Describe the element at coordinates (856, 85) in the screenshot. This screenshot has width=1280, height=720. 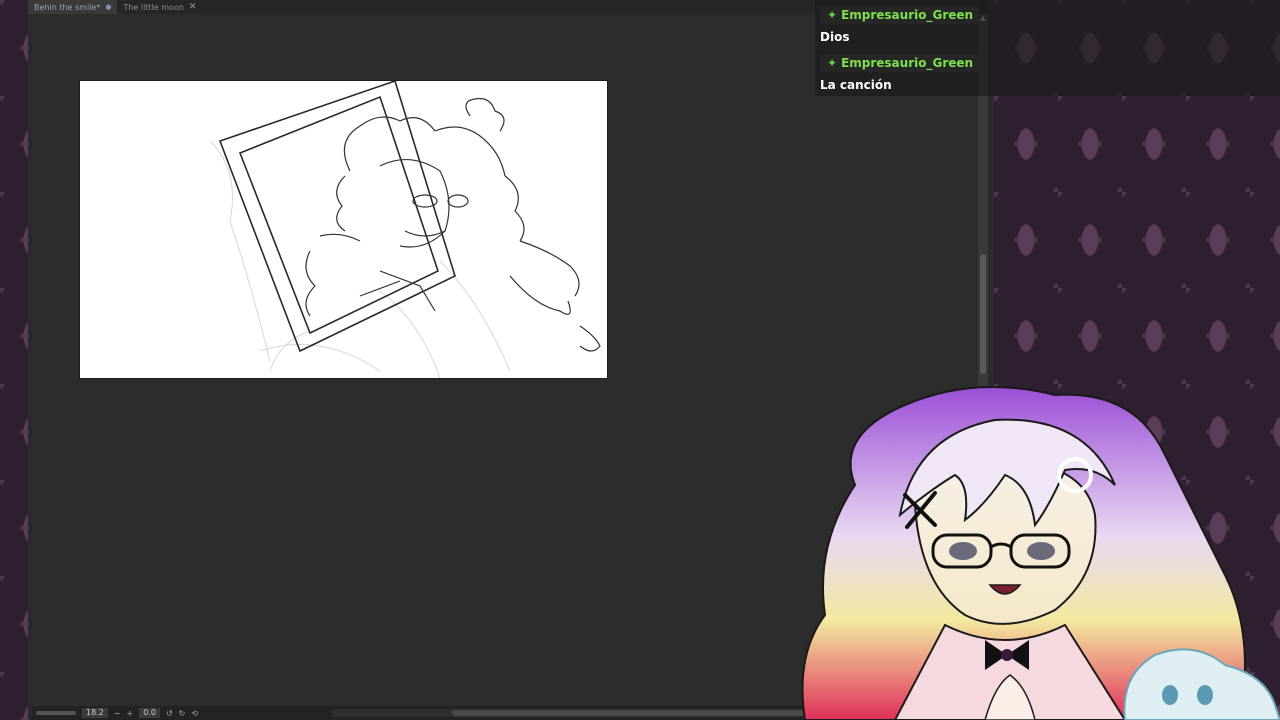
I see `chat-text: La canción` at that location.